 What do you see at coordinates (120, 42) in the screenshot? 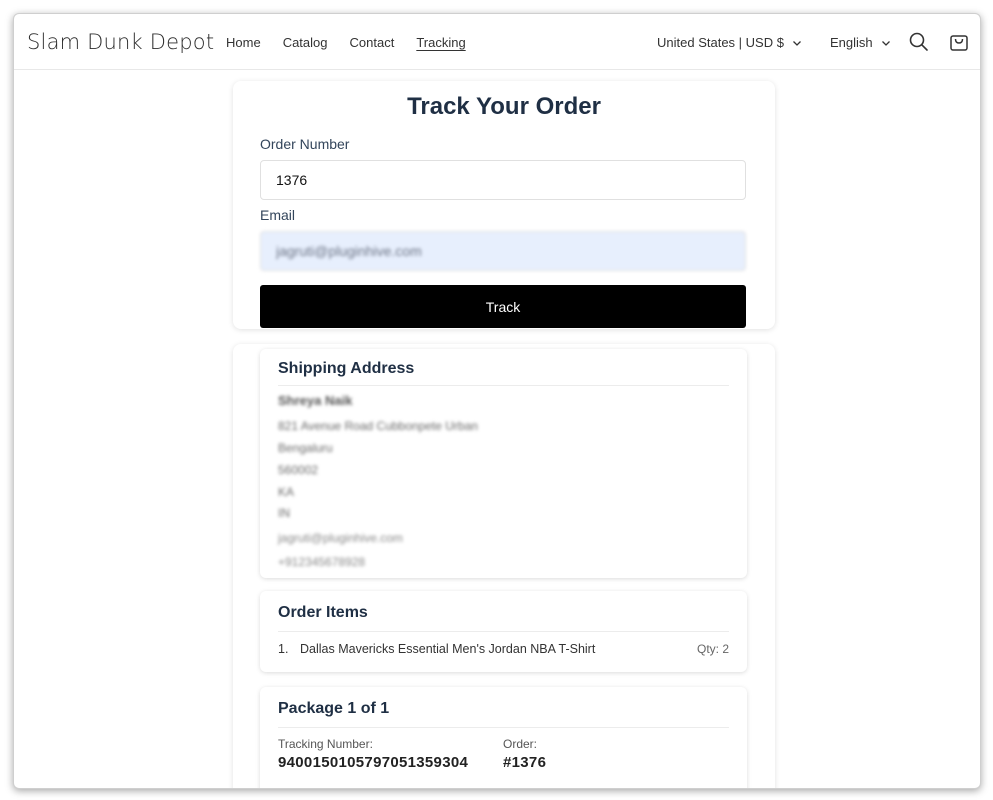
I see `brand-logo: Slam Dunk Depot` at bounding box center [120, 42].